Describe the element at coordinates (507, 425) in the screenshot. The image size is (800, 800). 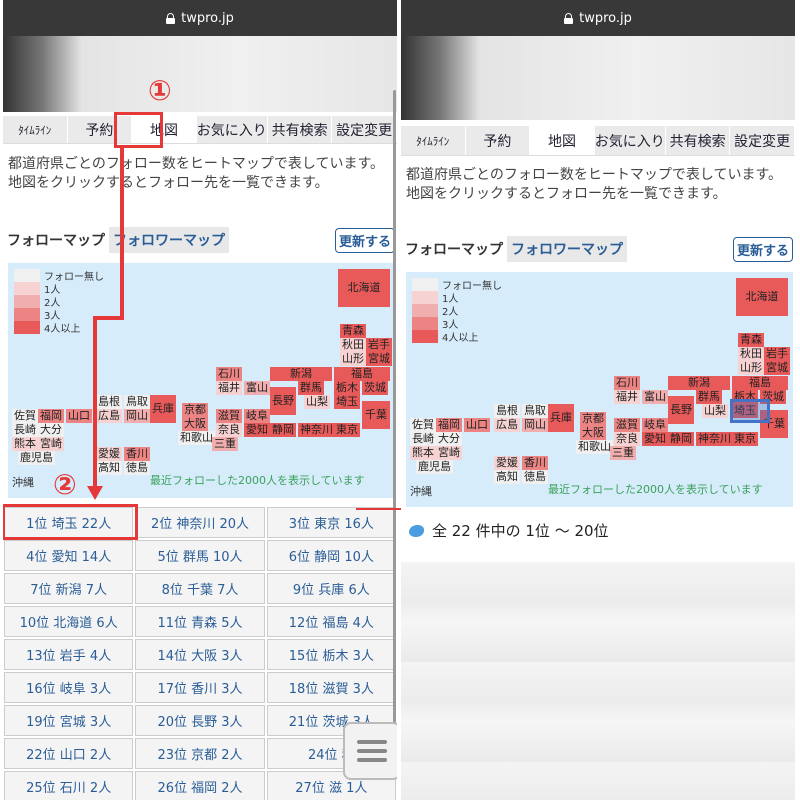
I see `prefecture-27: 広島` at that location.